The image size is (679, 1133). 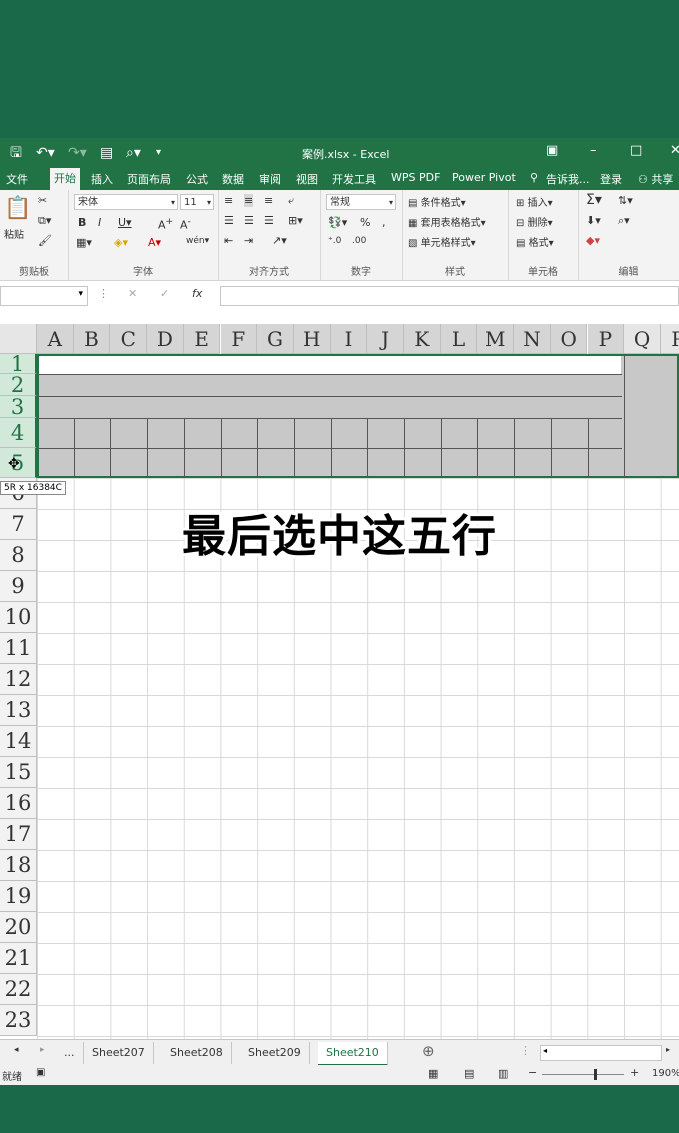 I want to click on row-header: 23, so click(x=18, y=1020).